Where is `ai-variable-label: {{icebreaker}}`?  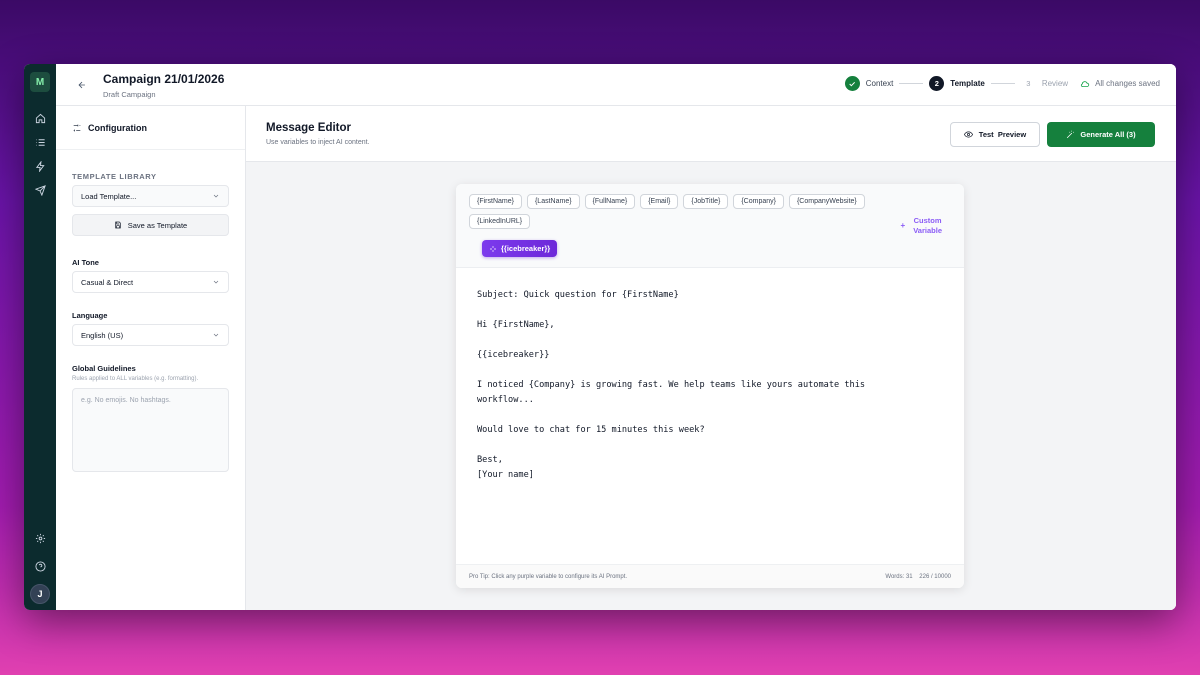 ai-variable-label: {{icebreaker}} is located at coordinates (526, 248).